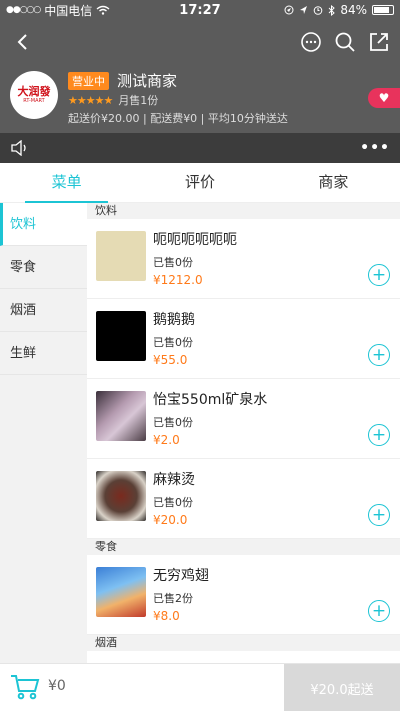 This screenshot has width=400, height=711. Describe the element at coordinates (200, 687) in the screenshot. I see `cart-bar: ¥0 ¥20.0起送` at that location.